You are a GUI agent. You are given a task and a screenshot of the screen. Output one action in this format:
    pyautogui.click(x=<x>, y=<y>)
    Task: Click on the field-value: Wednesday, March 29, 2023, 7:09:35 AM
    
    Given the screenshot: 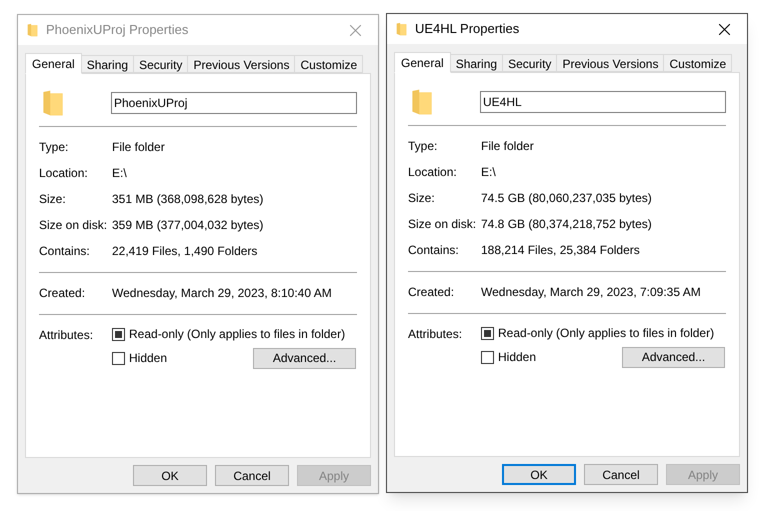 What is the action you would take?
    pyautogui.click(x=591, y=292)
    